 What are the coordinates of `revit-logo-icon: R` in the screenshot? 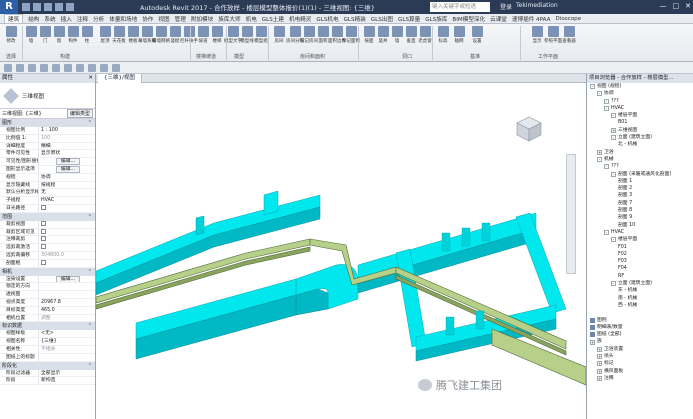 It's located at (9, 7).